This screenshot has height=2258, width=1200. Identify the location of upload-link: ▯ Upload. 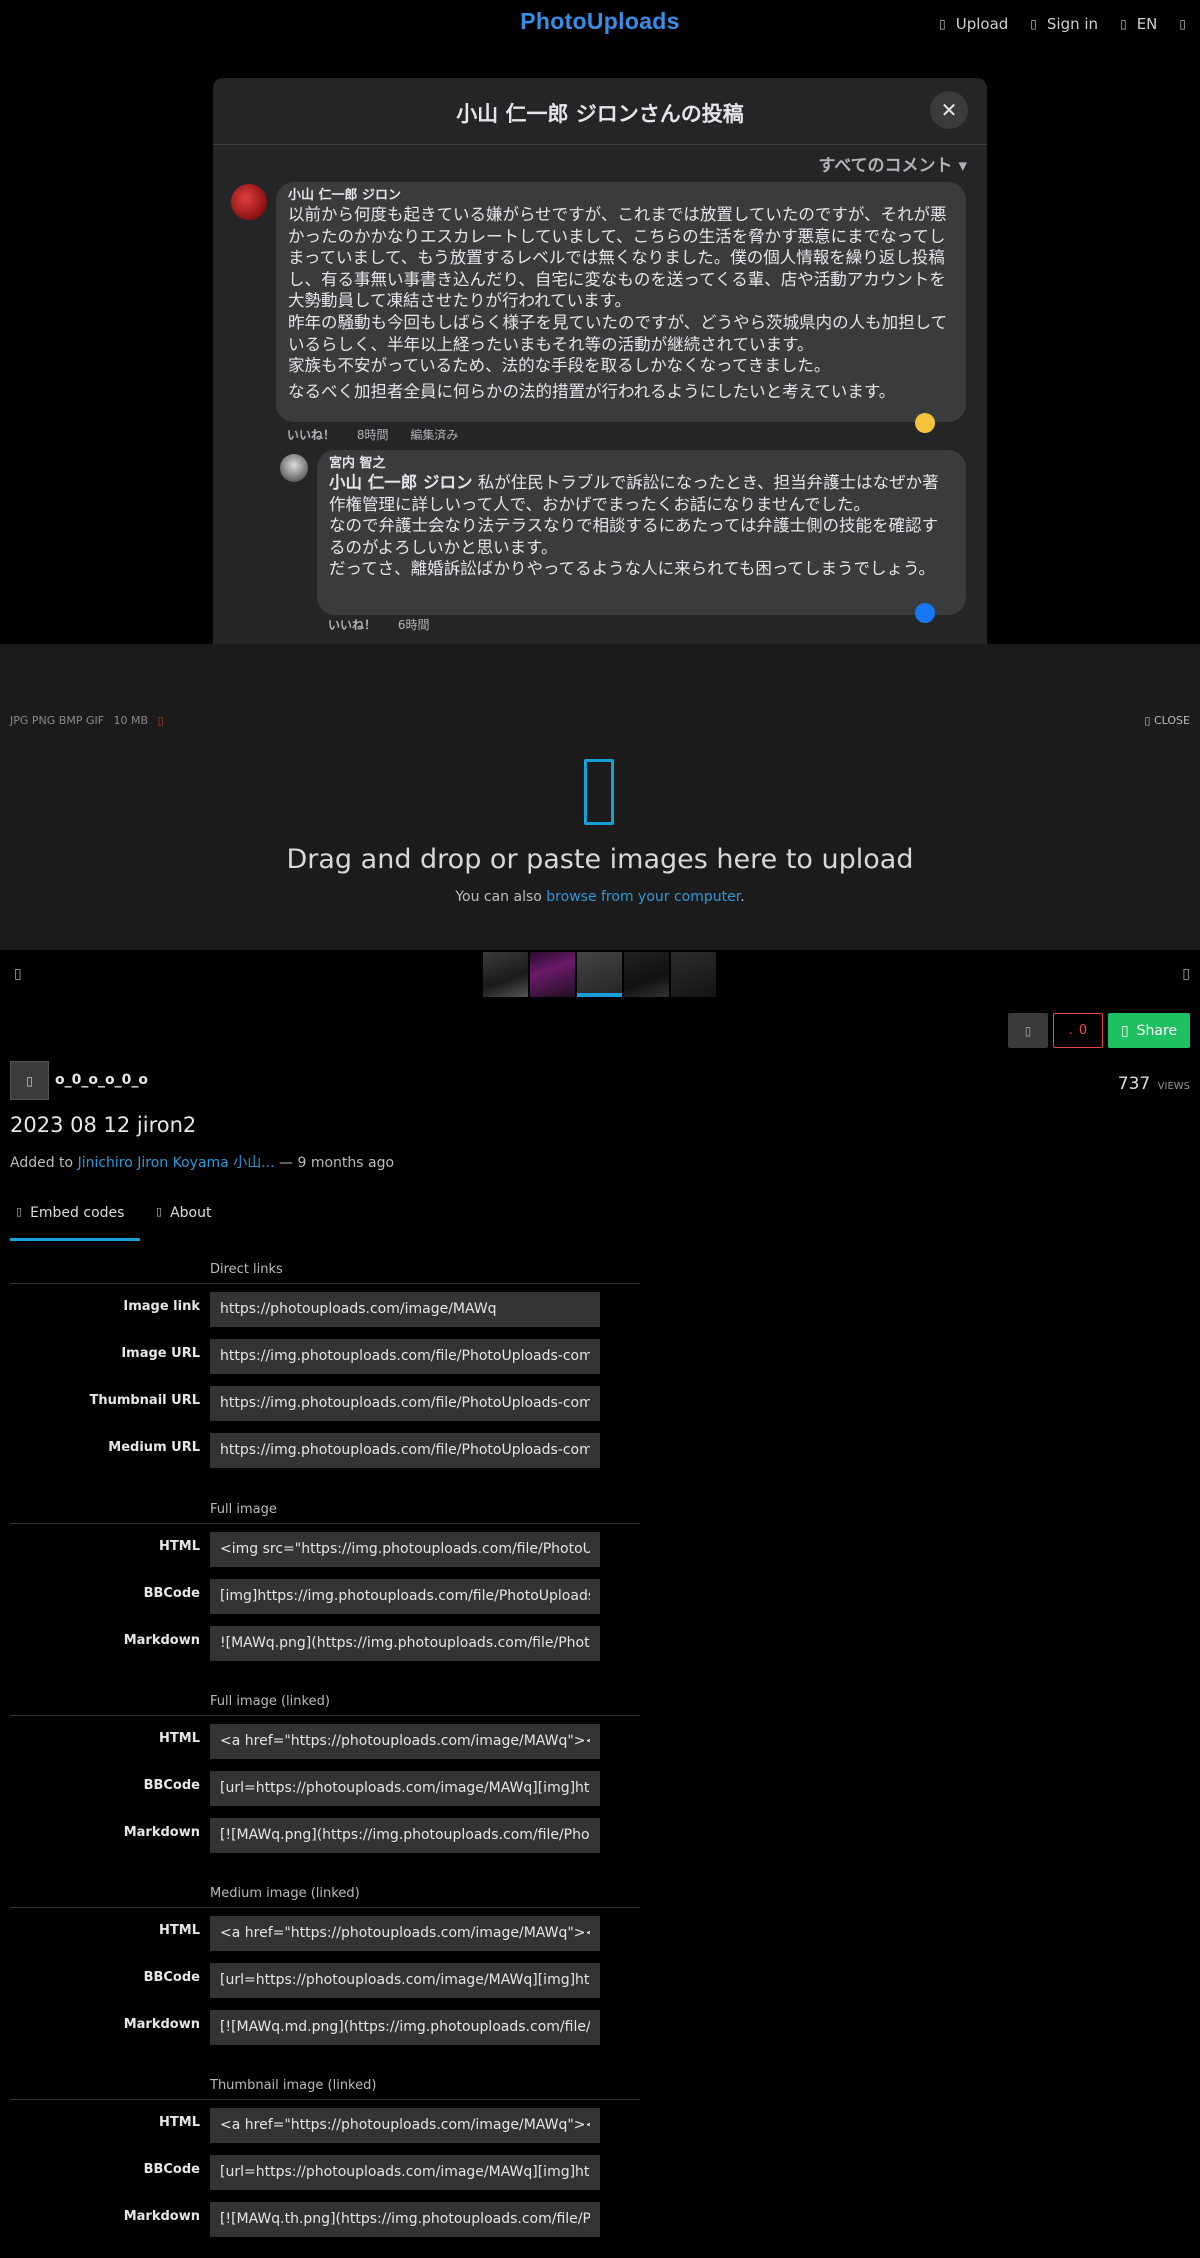
(973, 24).